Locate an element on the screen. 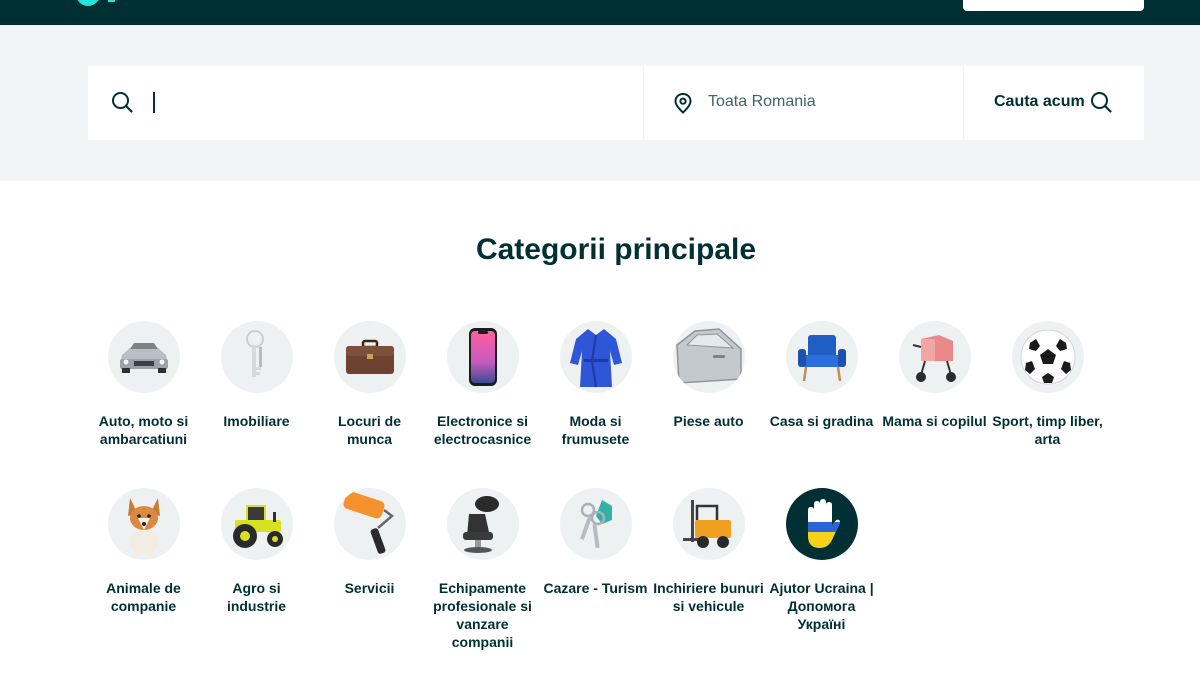 This screenshot has height=675, width=1200. category-label: Moda si frumusete is located at coordinates (595, 430).